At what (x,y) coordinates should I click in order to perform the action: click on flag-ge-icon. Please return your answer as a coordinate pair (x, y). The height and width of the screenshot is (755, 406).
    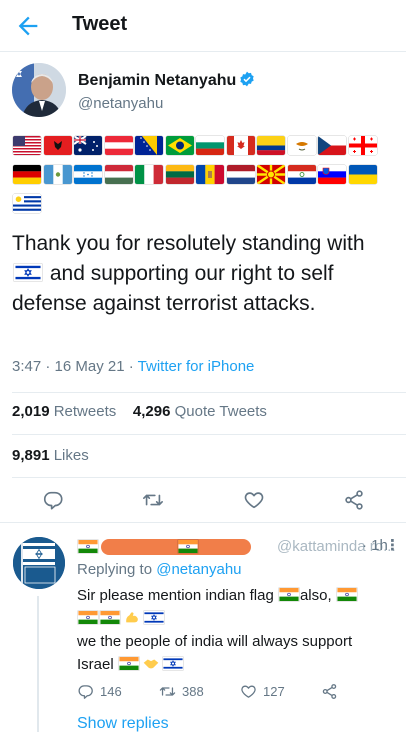
    Looking at the image, I should click on (362, 145).